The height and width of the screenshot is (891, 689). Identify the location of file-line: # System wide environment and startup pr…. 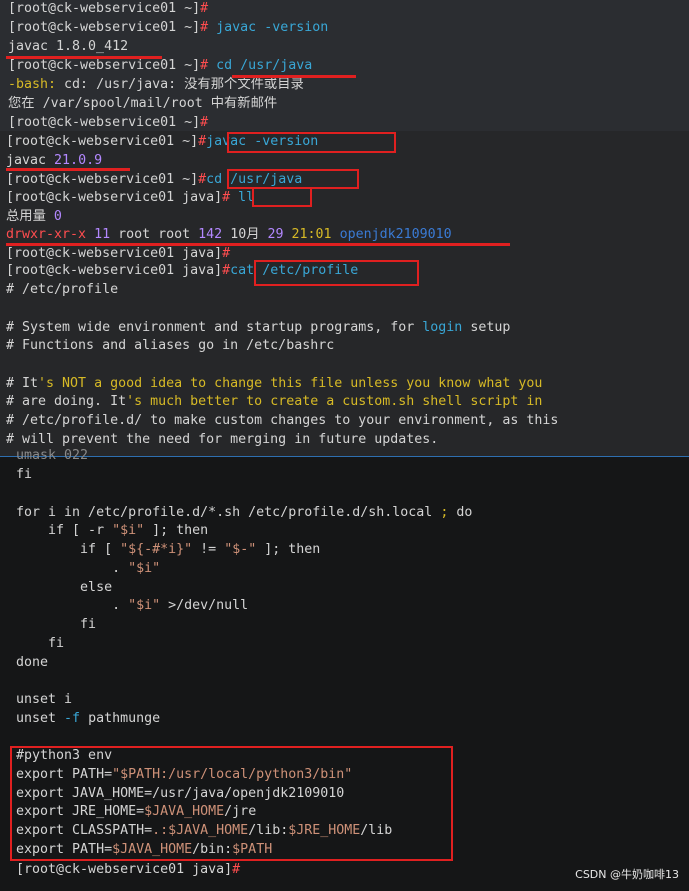
(258, 327).